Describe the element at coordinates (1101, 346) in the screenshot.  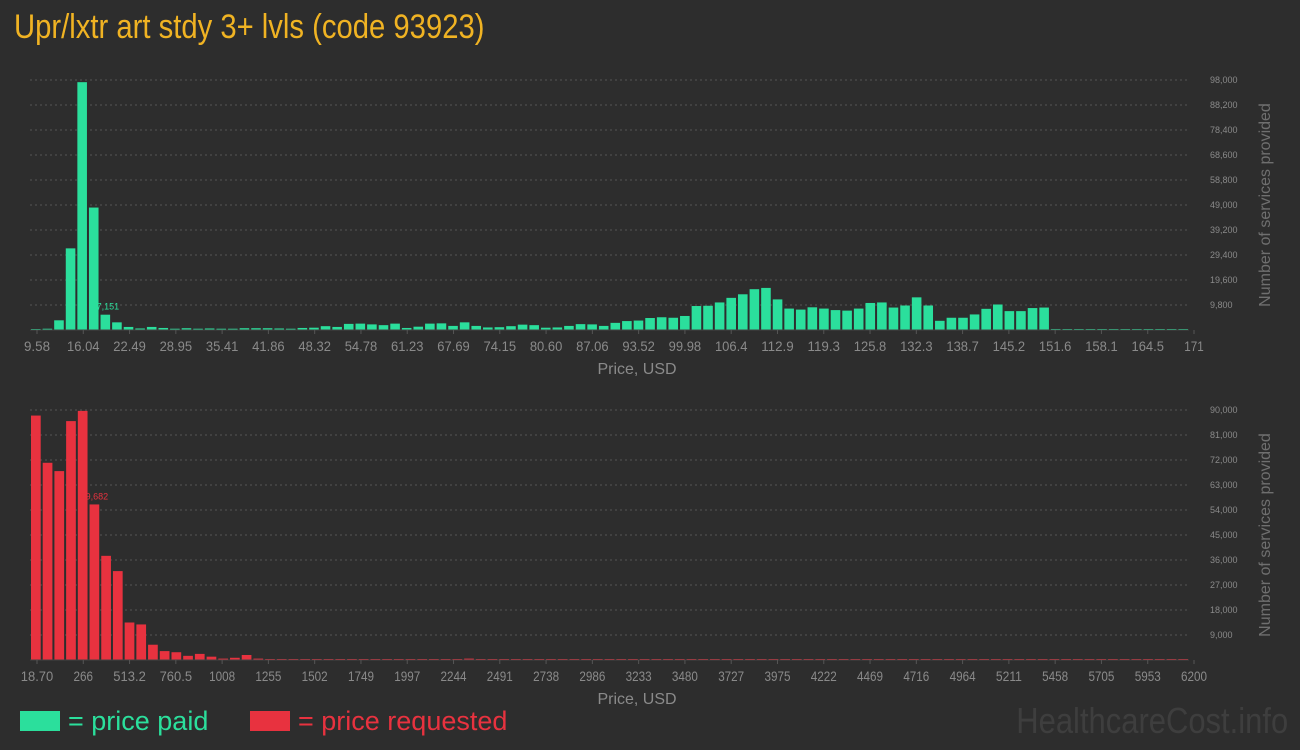
I see `x-tick-label: 158.1` at that location.